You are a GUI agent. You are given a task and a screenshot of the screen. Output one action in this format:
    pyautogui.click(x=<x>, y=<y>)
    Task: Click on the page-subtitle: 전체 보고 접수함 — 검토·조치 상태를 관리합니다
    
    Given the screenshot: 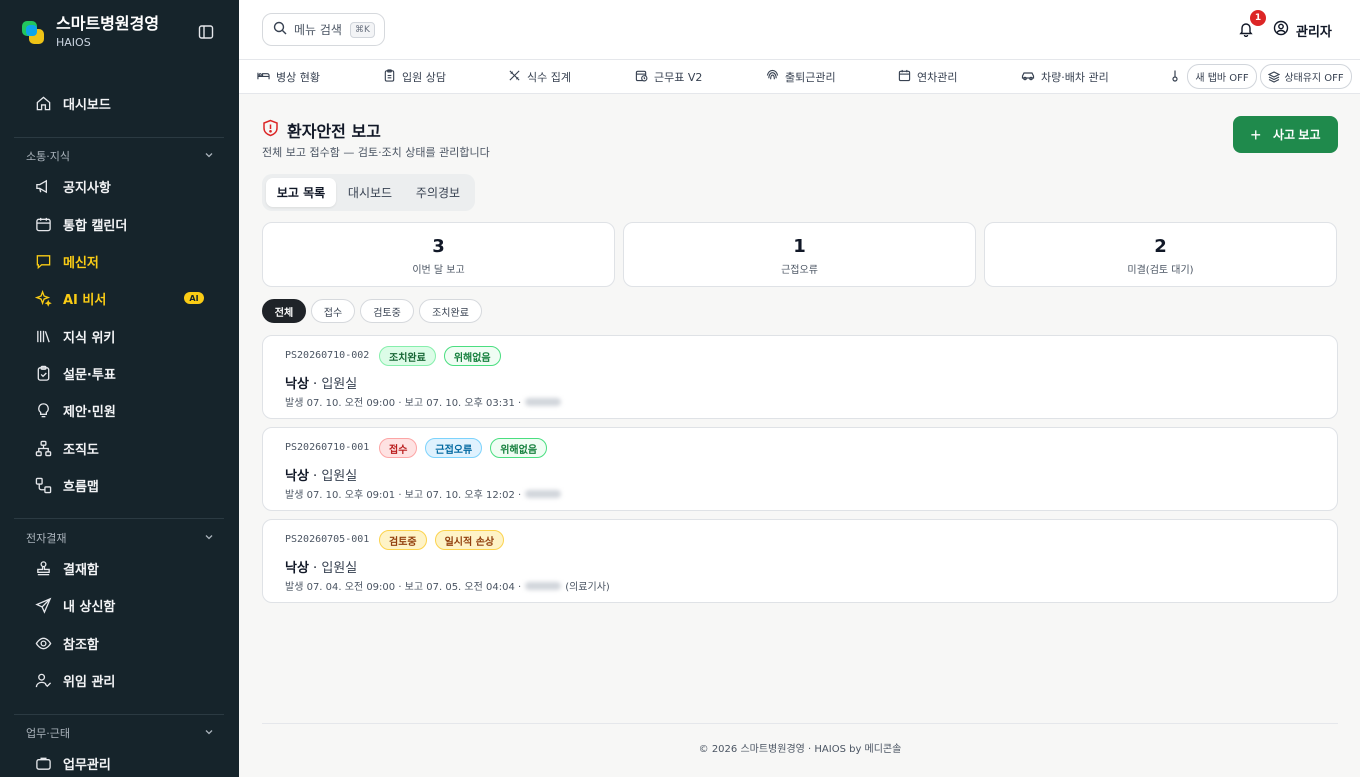 What is the action you would take?
    pyautogui.click(x=376, y=152)
    